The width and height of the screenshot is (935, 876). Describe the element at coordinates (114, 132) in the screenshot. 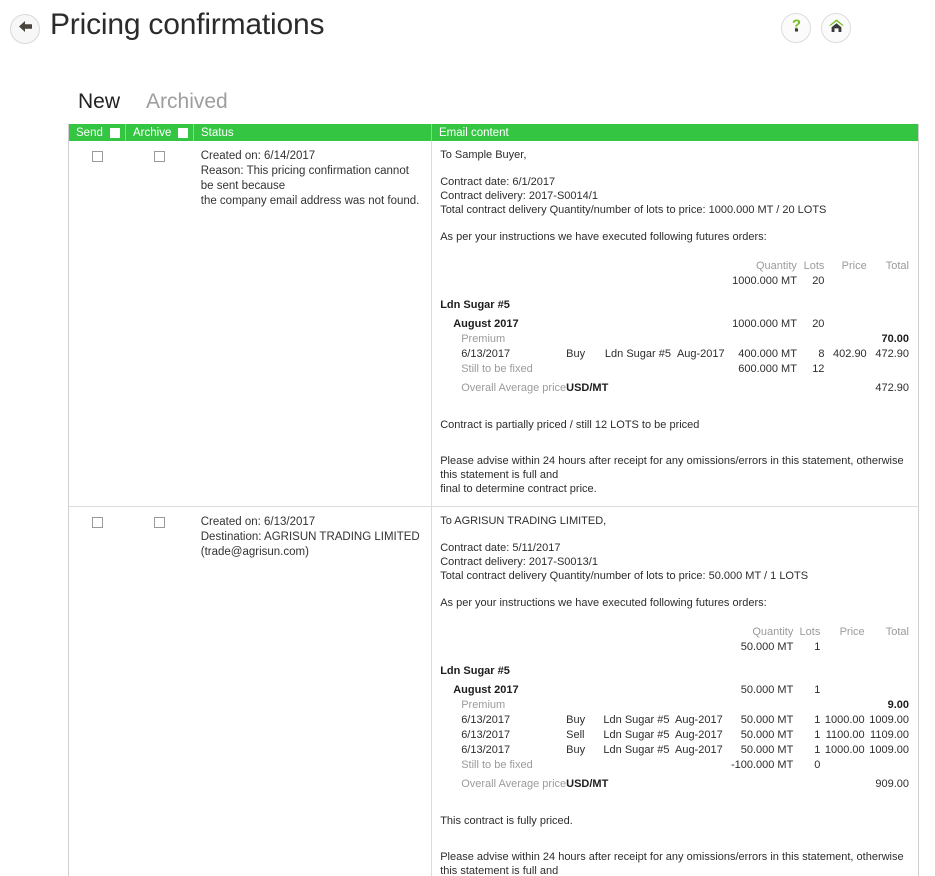

I see `select-all-send-checkbox` at that location.